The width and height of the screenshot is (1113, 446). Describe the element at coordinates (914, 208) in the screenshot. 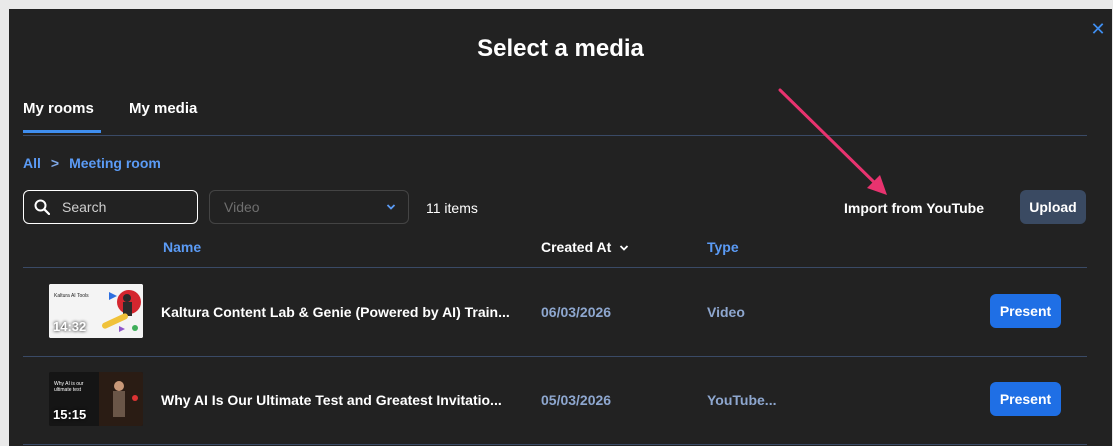

I see `import-from-youtube-button: Import from YouTube` at that location.